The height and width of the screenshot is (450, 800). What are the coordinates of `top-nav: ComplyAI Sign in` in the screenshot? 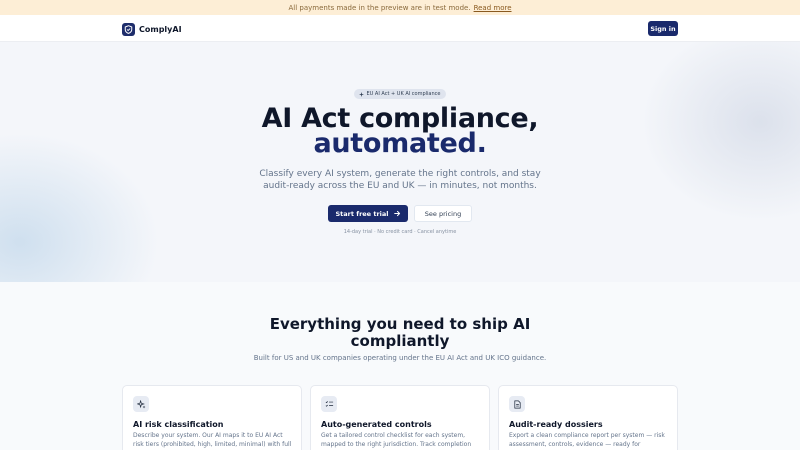 It's located at (400, 28).